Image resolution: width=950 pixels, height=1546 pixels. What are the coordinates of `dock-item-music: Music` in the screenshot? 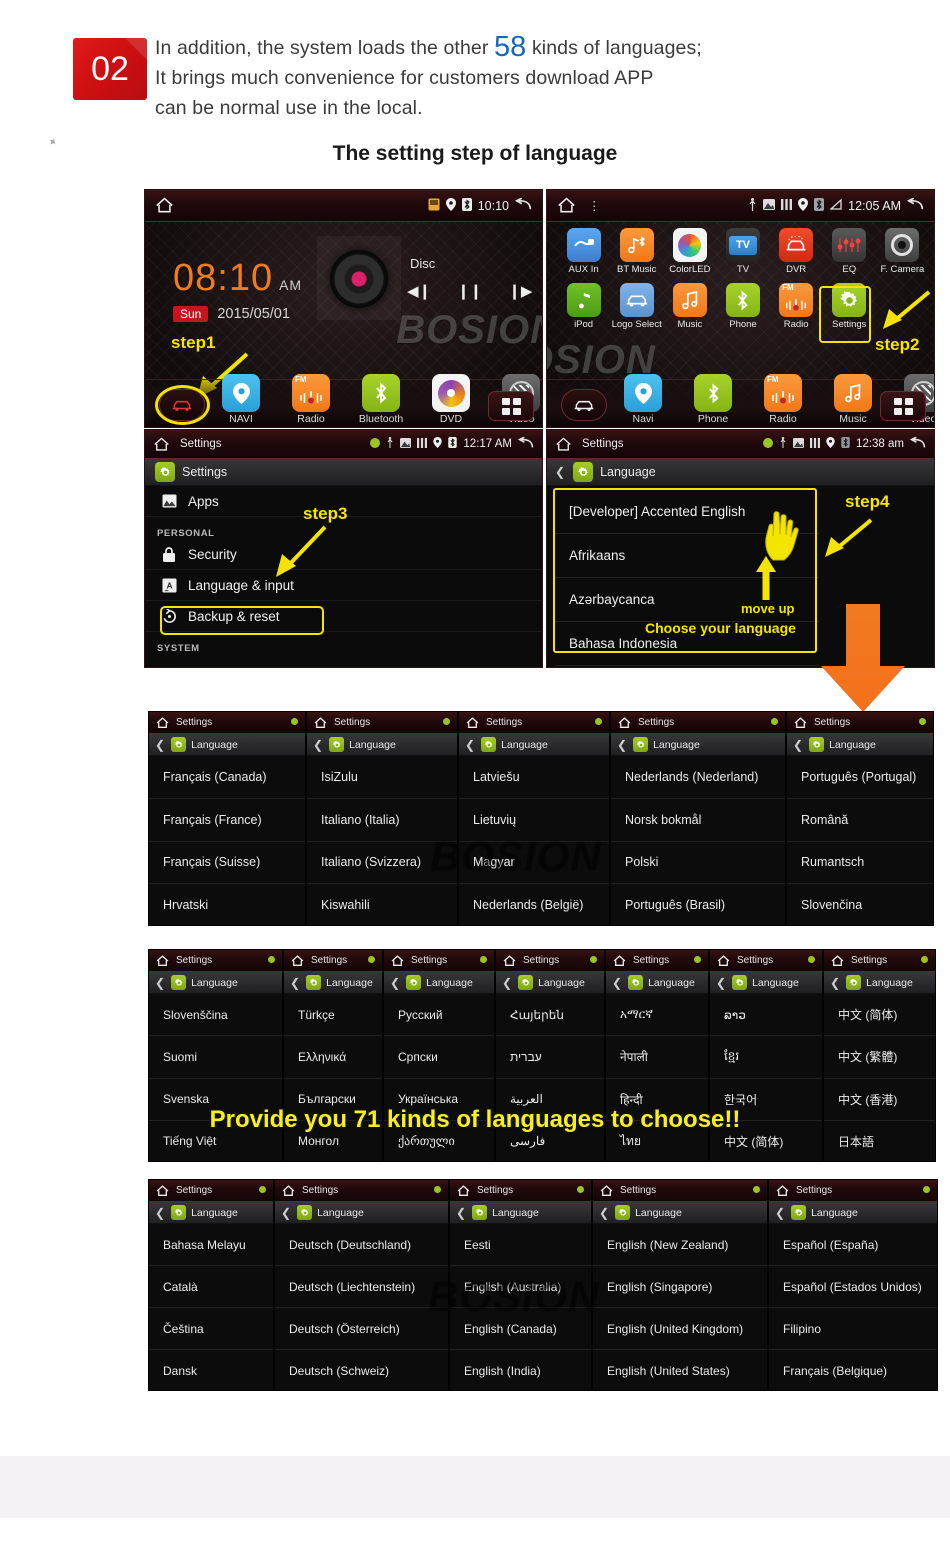 It's located at (853, 399).